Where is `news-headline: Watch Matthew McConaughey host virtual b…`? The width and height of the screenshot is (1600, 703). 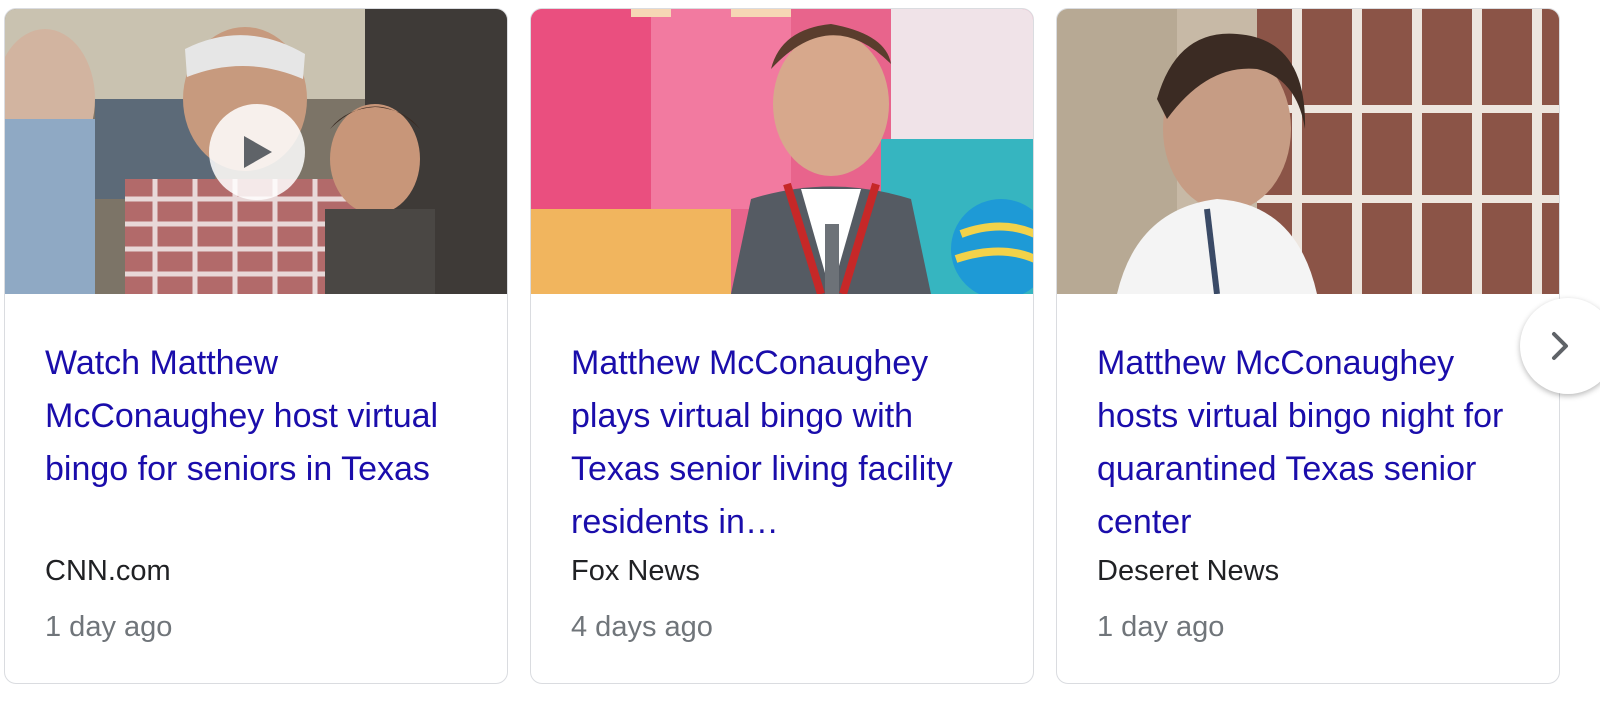
news-headline: Watch Matthew McConaughey host virtual b… is located at coordinates (260, 416).